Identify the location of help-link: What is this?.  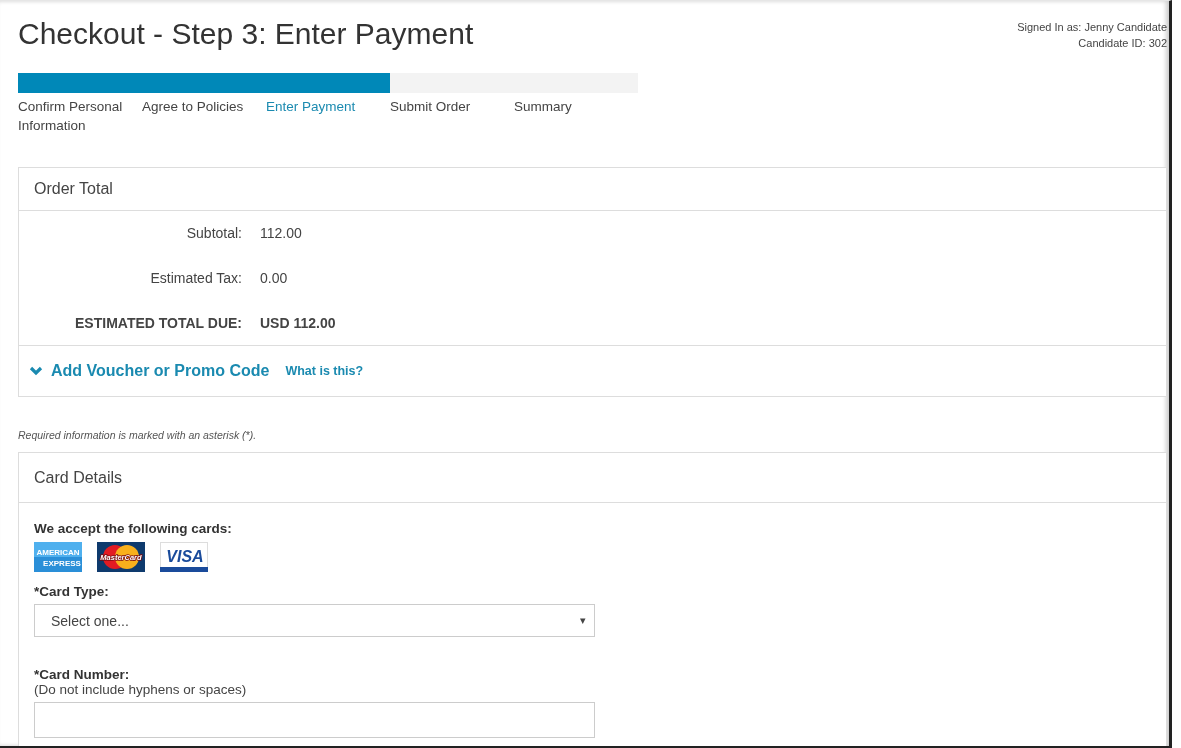
(324, 371).